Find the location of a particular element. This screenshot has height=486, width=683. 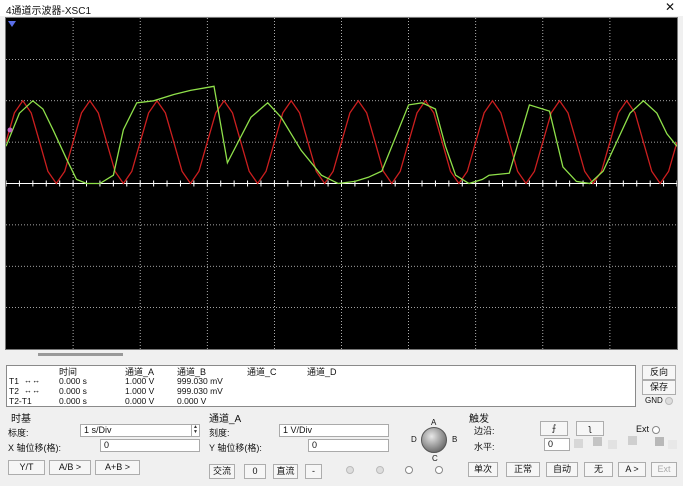

channel-selector-knob is located at coordinates (434, 440).